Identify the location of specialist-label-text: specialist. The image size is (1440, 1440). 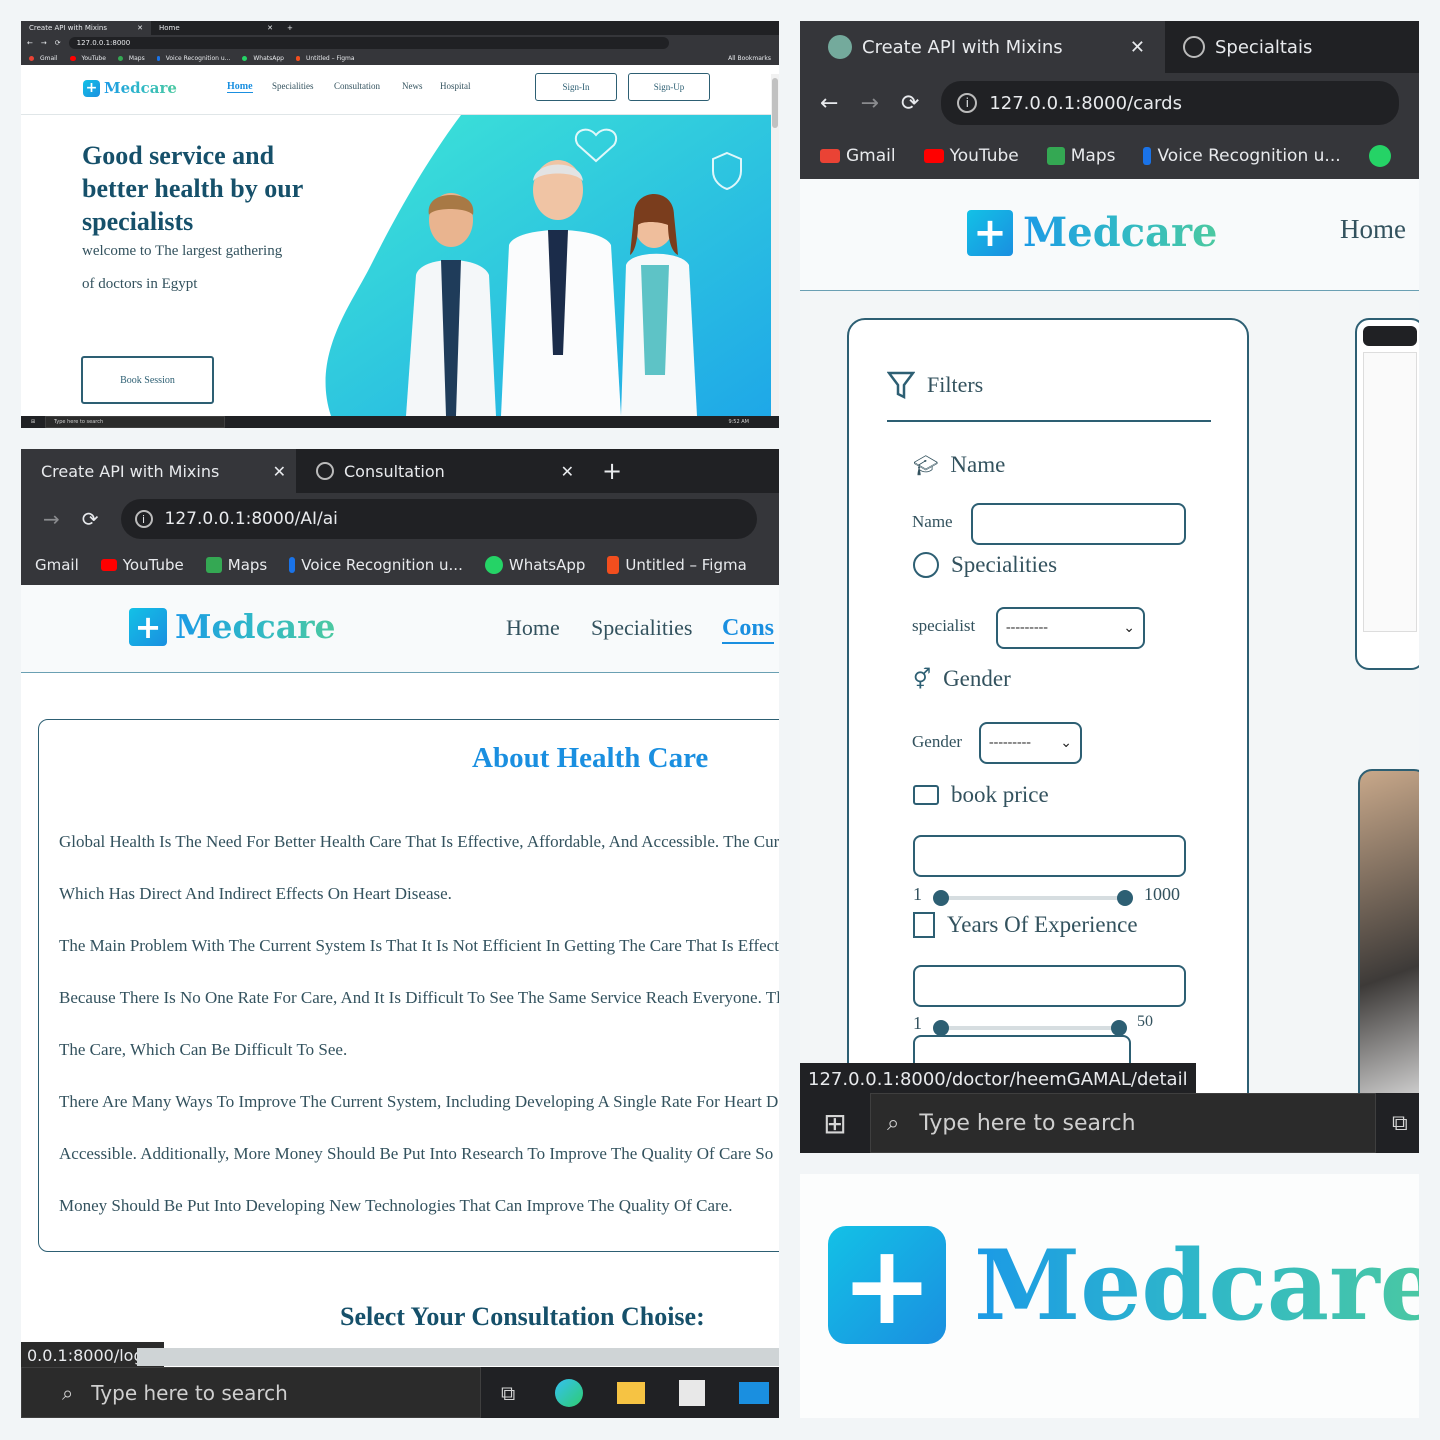
(944, 625).